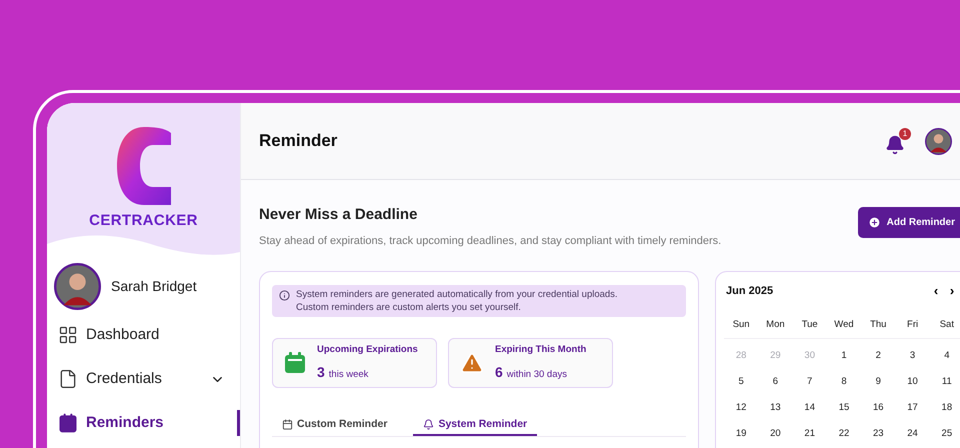  Describe the element at coordinates (936, 291) in the screenshot. I see `previous-month-button: ‹` at that location.